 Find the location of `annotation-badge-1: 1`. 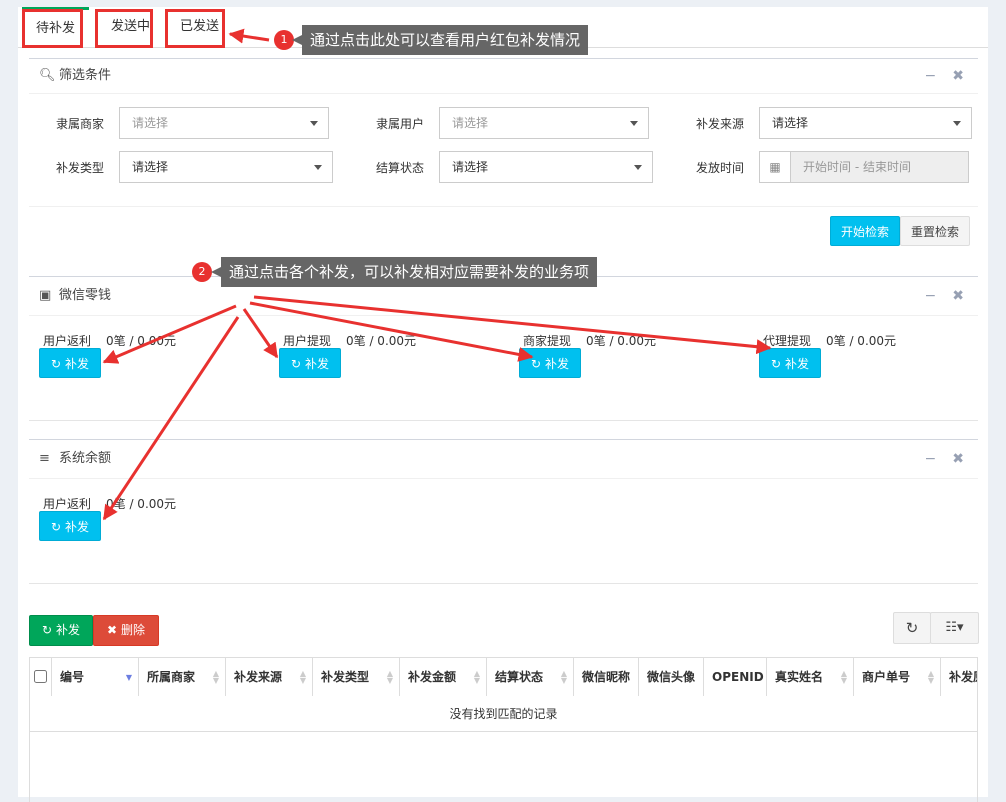

annotation-badge-1: 1 is located at coordinates (284, 40).